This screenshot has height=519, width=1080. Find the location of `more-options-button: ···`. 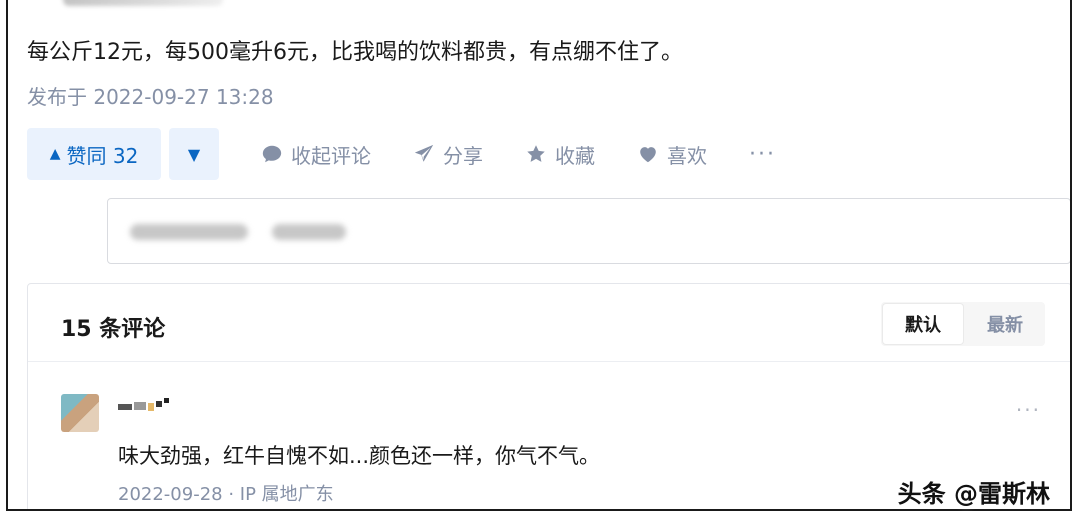

more-options-button: ··· is located at coordinates (762, 154).